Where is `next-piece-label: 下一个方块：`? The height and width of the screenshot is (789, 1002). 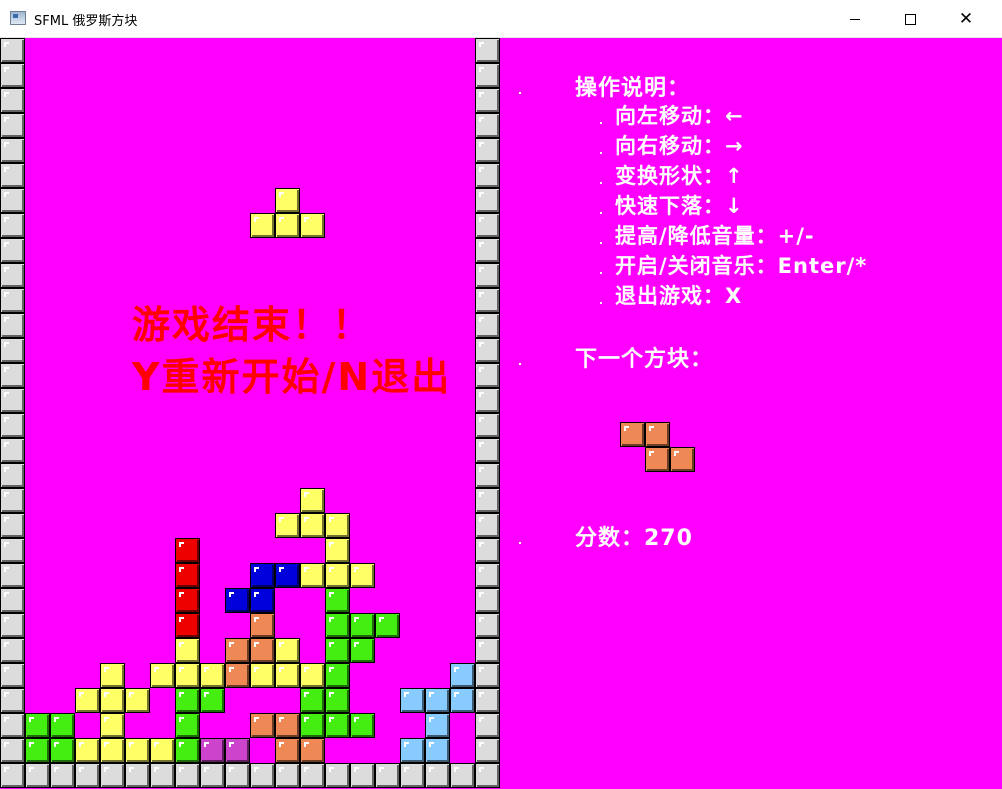 next-piece-label: 下一个方块： is located at coordinates (644, 359).